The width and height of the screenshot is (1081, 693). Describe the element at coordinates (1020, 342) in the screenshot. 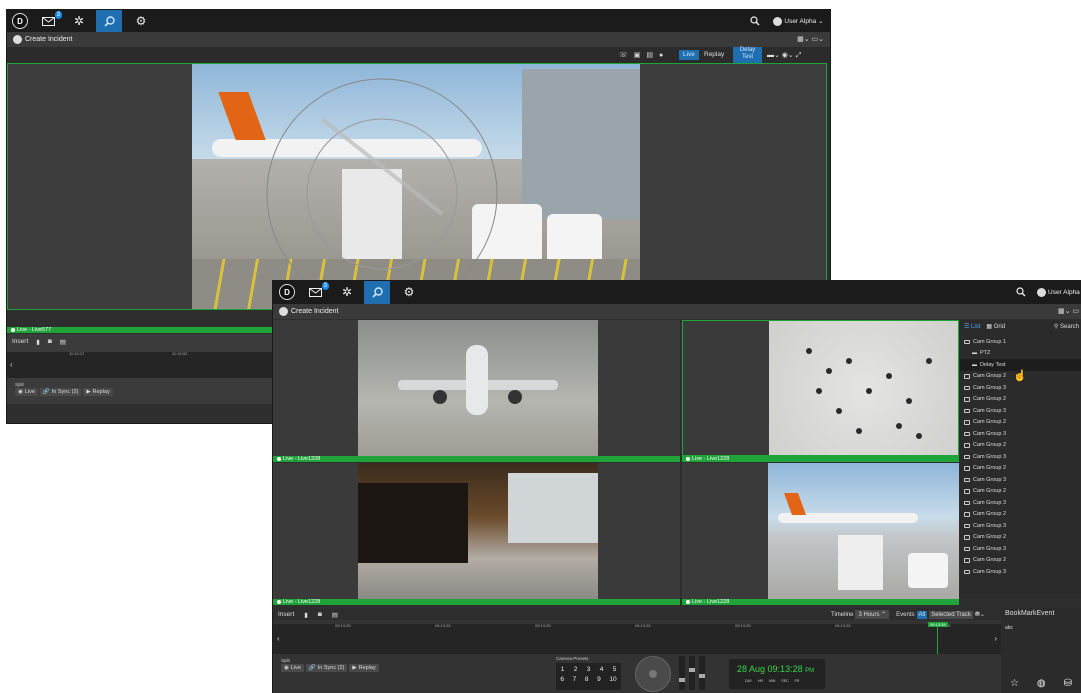

I see `cam-group-item: Cam Group 1` at that location.